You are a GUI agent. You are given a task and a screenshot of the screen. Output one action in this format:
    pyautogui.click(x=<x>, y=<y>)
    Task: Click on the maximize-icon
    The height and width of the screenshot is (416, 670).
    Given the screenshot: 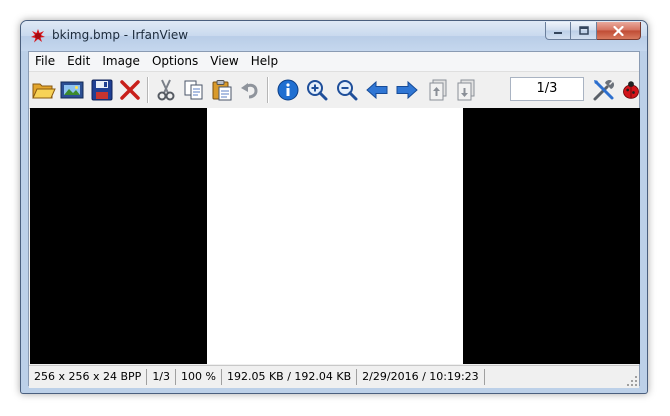 What is the action you would take?
    pyautogui.click(x=583, y=30)
    